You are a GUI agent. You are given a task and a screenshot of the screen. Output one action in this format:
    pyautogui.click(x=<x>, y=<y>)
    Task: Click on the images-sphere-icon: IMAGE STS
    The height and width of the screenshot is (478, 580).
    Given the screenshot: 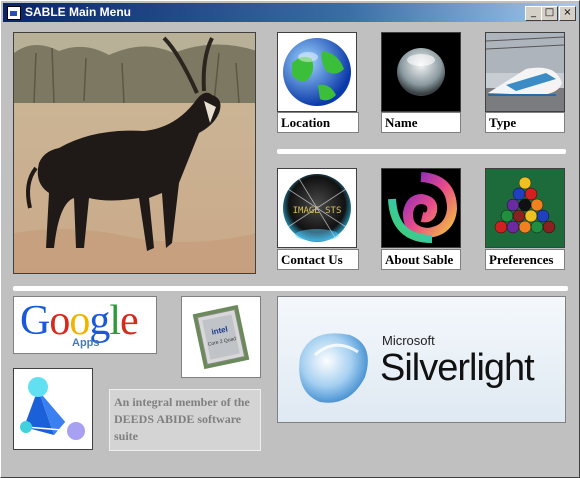 What is the action you would take?
    pyautogui.click(x=317, y=208)
    